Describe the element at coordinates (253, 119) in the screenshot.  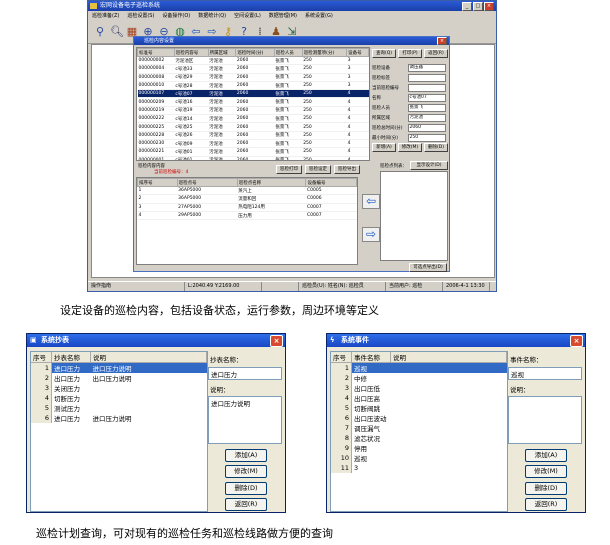
I see `table-row: 000000222 c号池14 污泥池 2060 张景飞 250 4` at that location.